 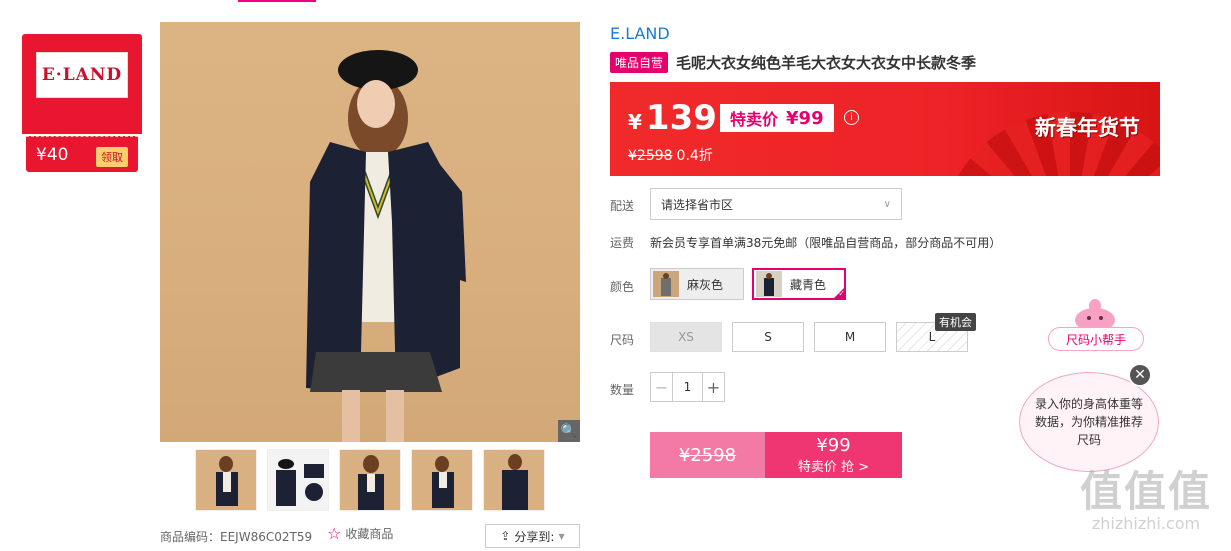 I want to click on model-illustration, so click(x=386, y=246).